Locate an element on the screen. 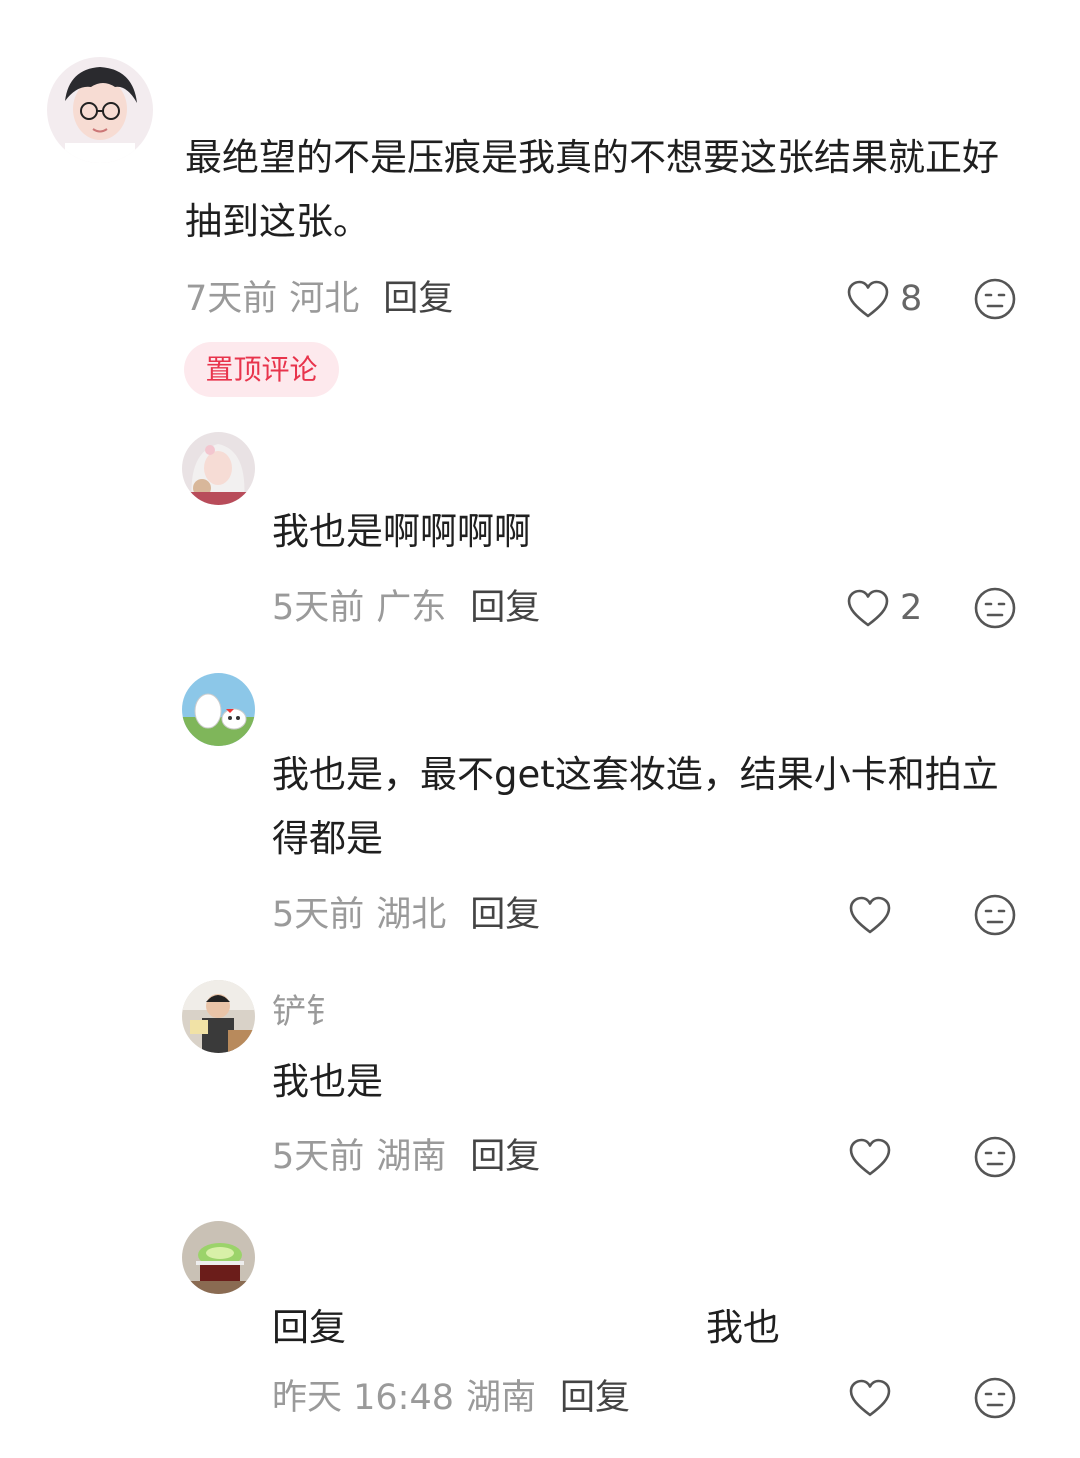 The image size is (1080, 1458). comment-meta: 7天前 河北 回复 is located at coordinates (319, 299).